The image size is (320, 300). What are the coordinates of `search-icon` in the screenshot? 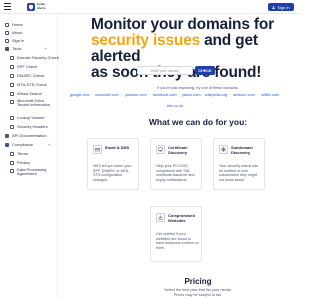 It's located at (12, 93).